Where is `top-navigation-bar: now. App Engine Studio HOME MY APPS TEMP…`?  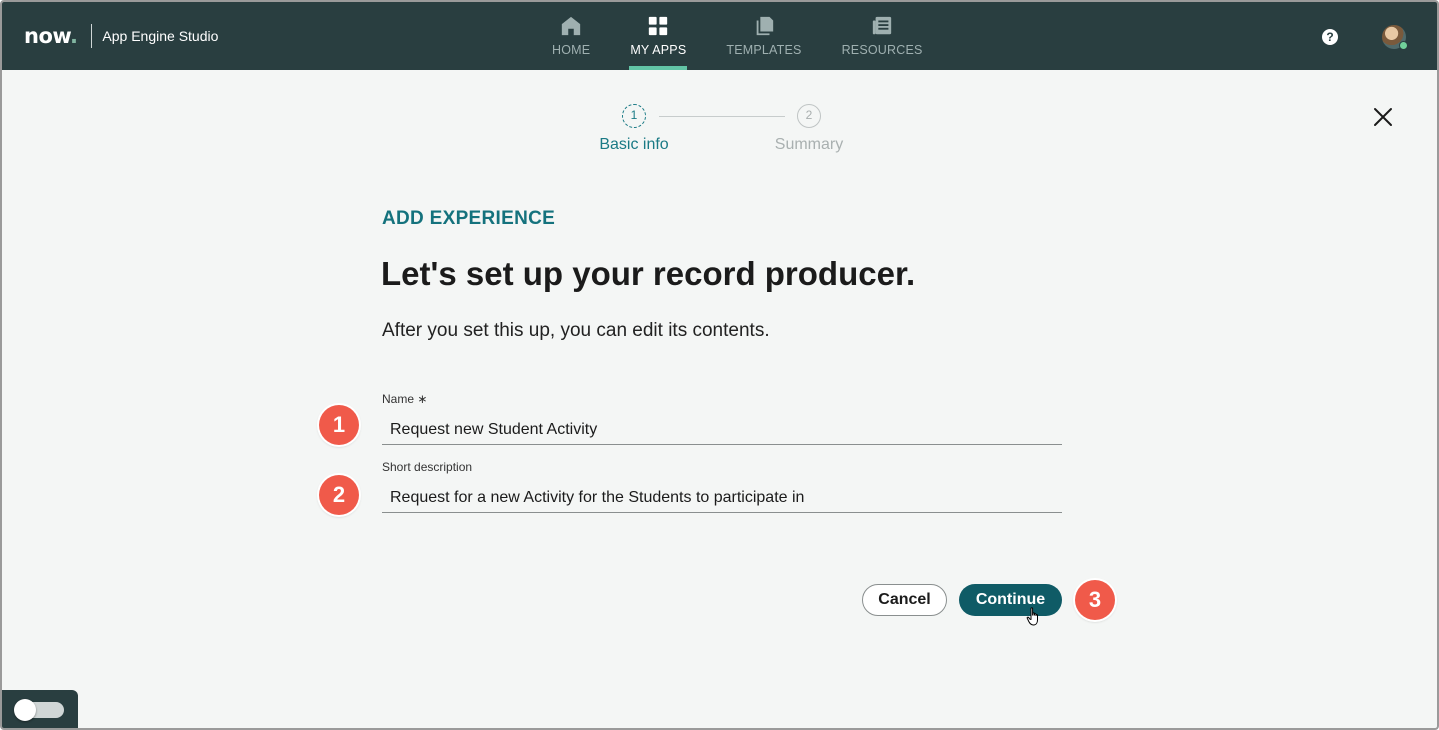
top-navigation-bar: now. App Engine Studio HOME MY APPS TEMP… is located at coordinates (719, 36).